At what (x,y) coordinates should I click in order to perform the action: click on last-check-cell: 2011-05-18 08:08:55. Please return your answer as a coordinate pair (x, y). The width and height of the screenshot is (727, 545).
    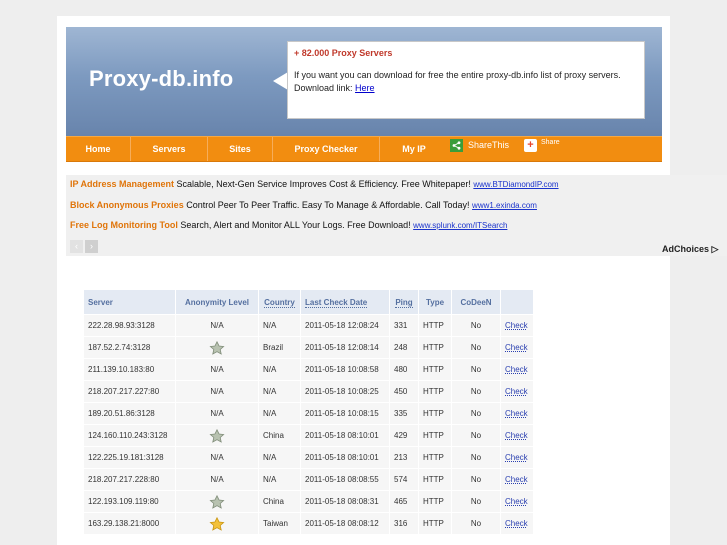
    Looking at the image, I should click on (345, 479).